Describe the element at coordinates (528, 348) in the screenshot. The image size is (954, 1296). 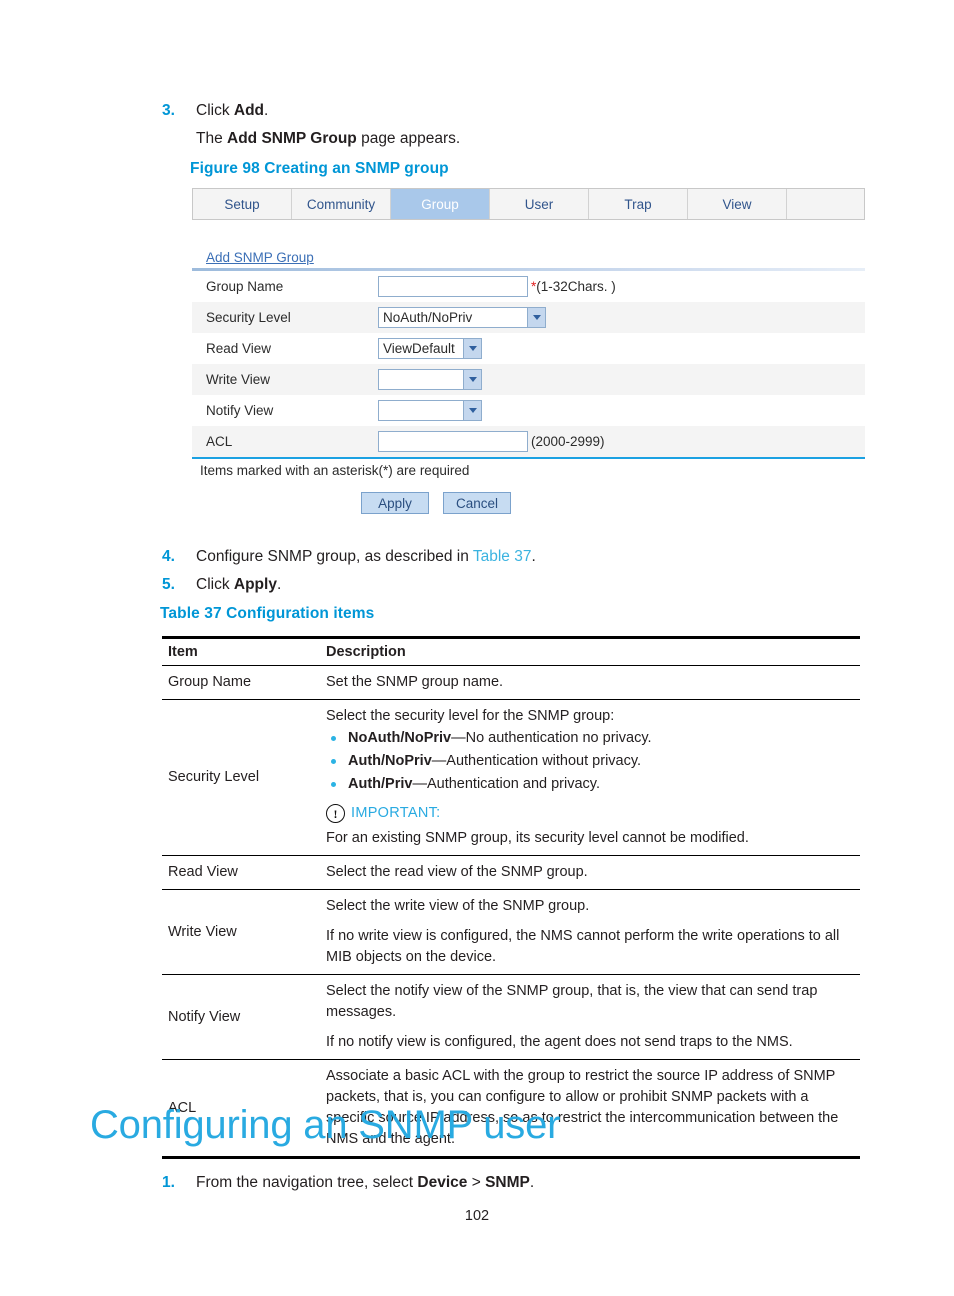
I see `form-row-read-view: Read View ViewDefault` at that location.